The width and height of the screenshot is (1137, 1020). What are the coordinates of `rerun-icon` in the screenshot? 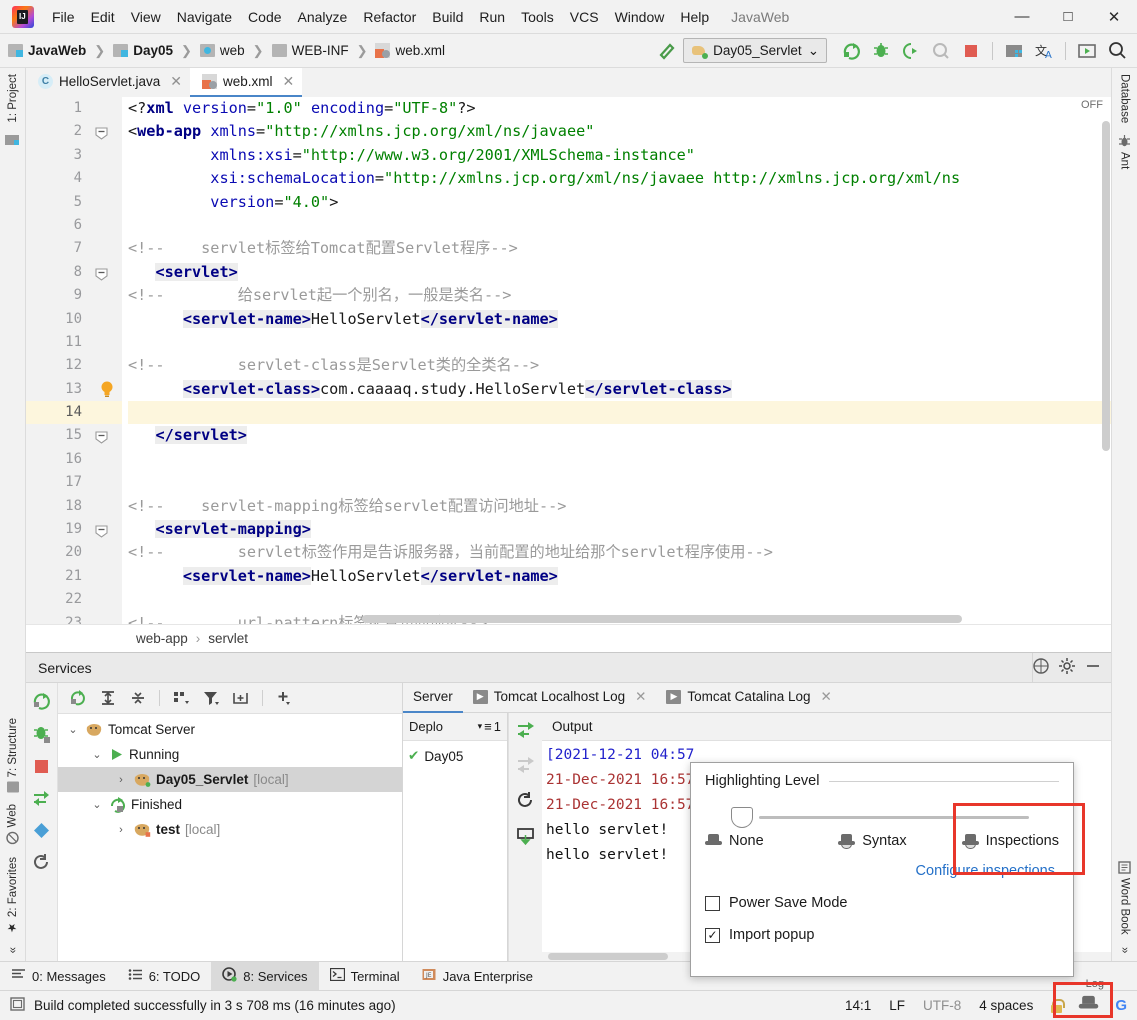 It's located at (78, 698).